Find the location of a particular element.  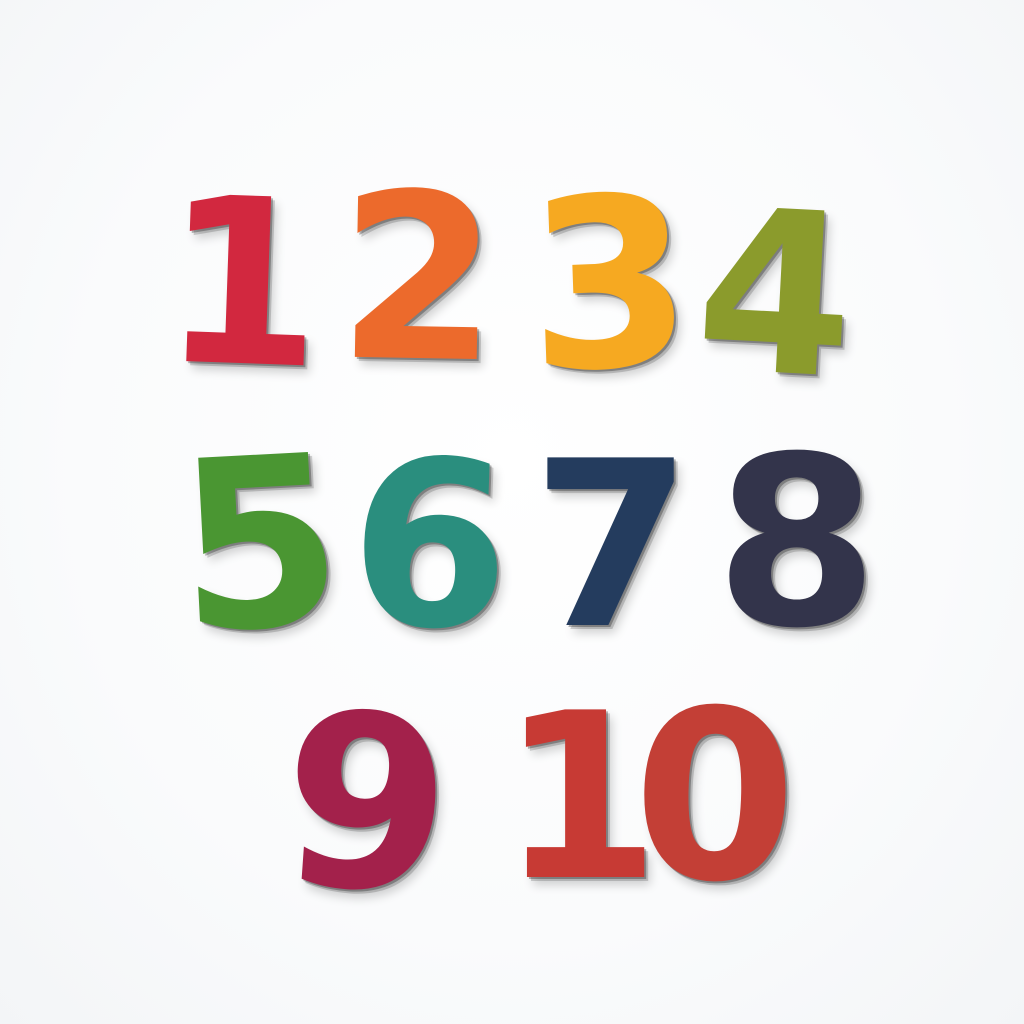

numeral-8: 8 is located at coordinates (797, 543).